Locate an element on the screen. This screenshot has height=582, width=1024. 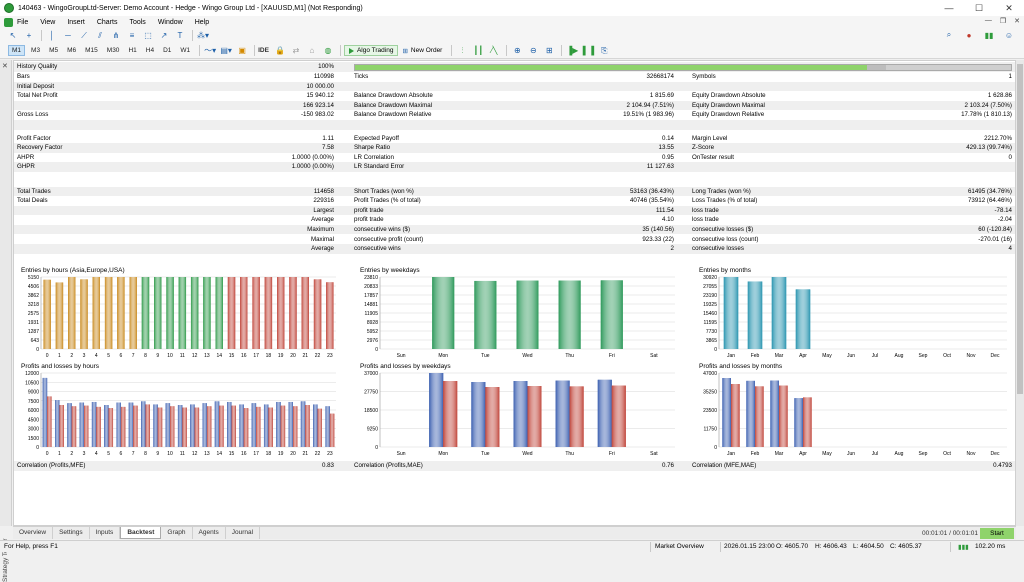
vertical-line-icon: │ is located at coordinates (52, 36).